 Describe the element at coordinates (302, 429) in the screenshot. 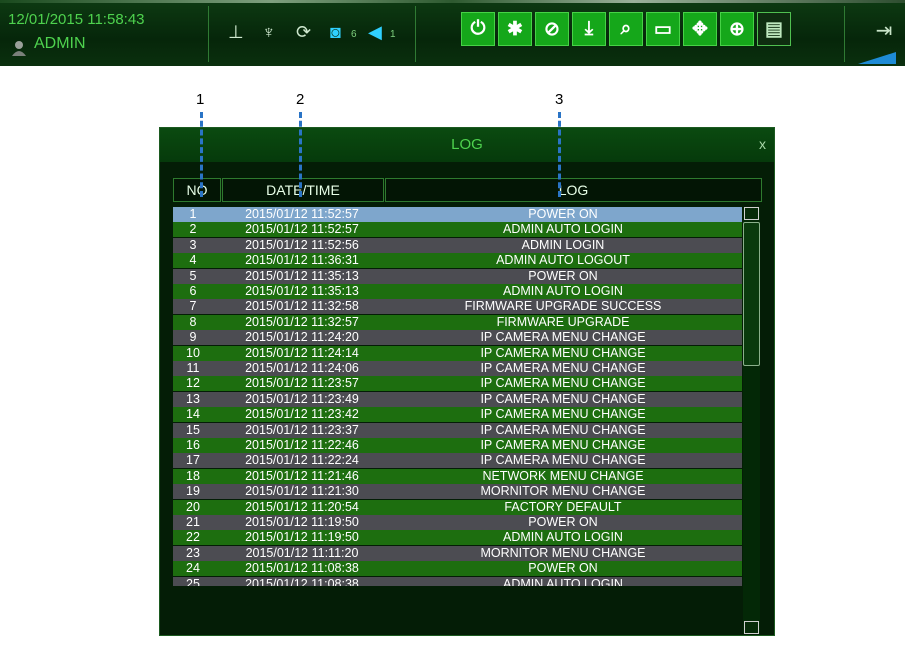

I see `row-datetime: 2015/01/12 11:23:37` at that location.